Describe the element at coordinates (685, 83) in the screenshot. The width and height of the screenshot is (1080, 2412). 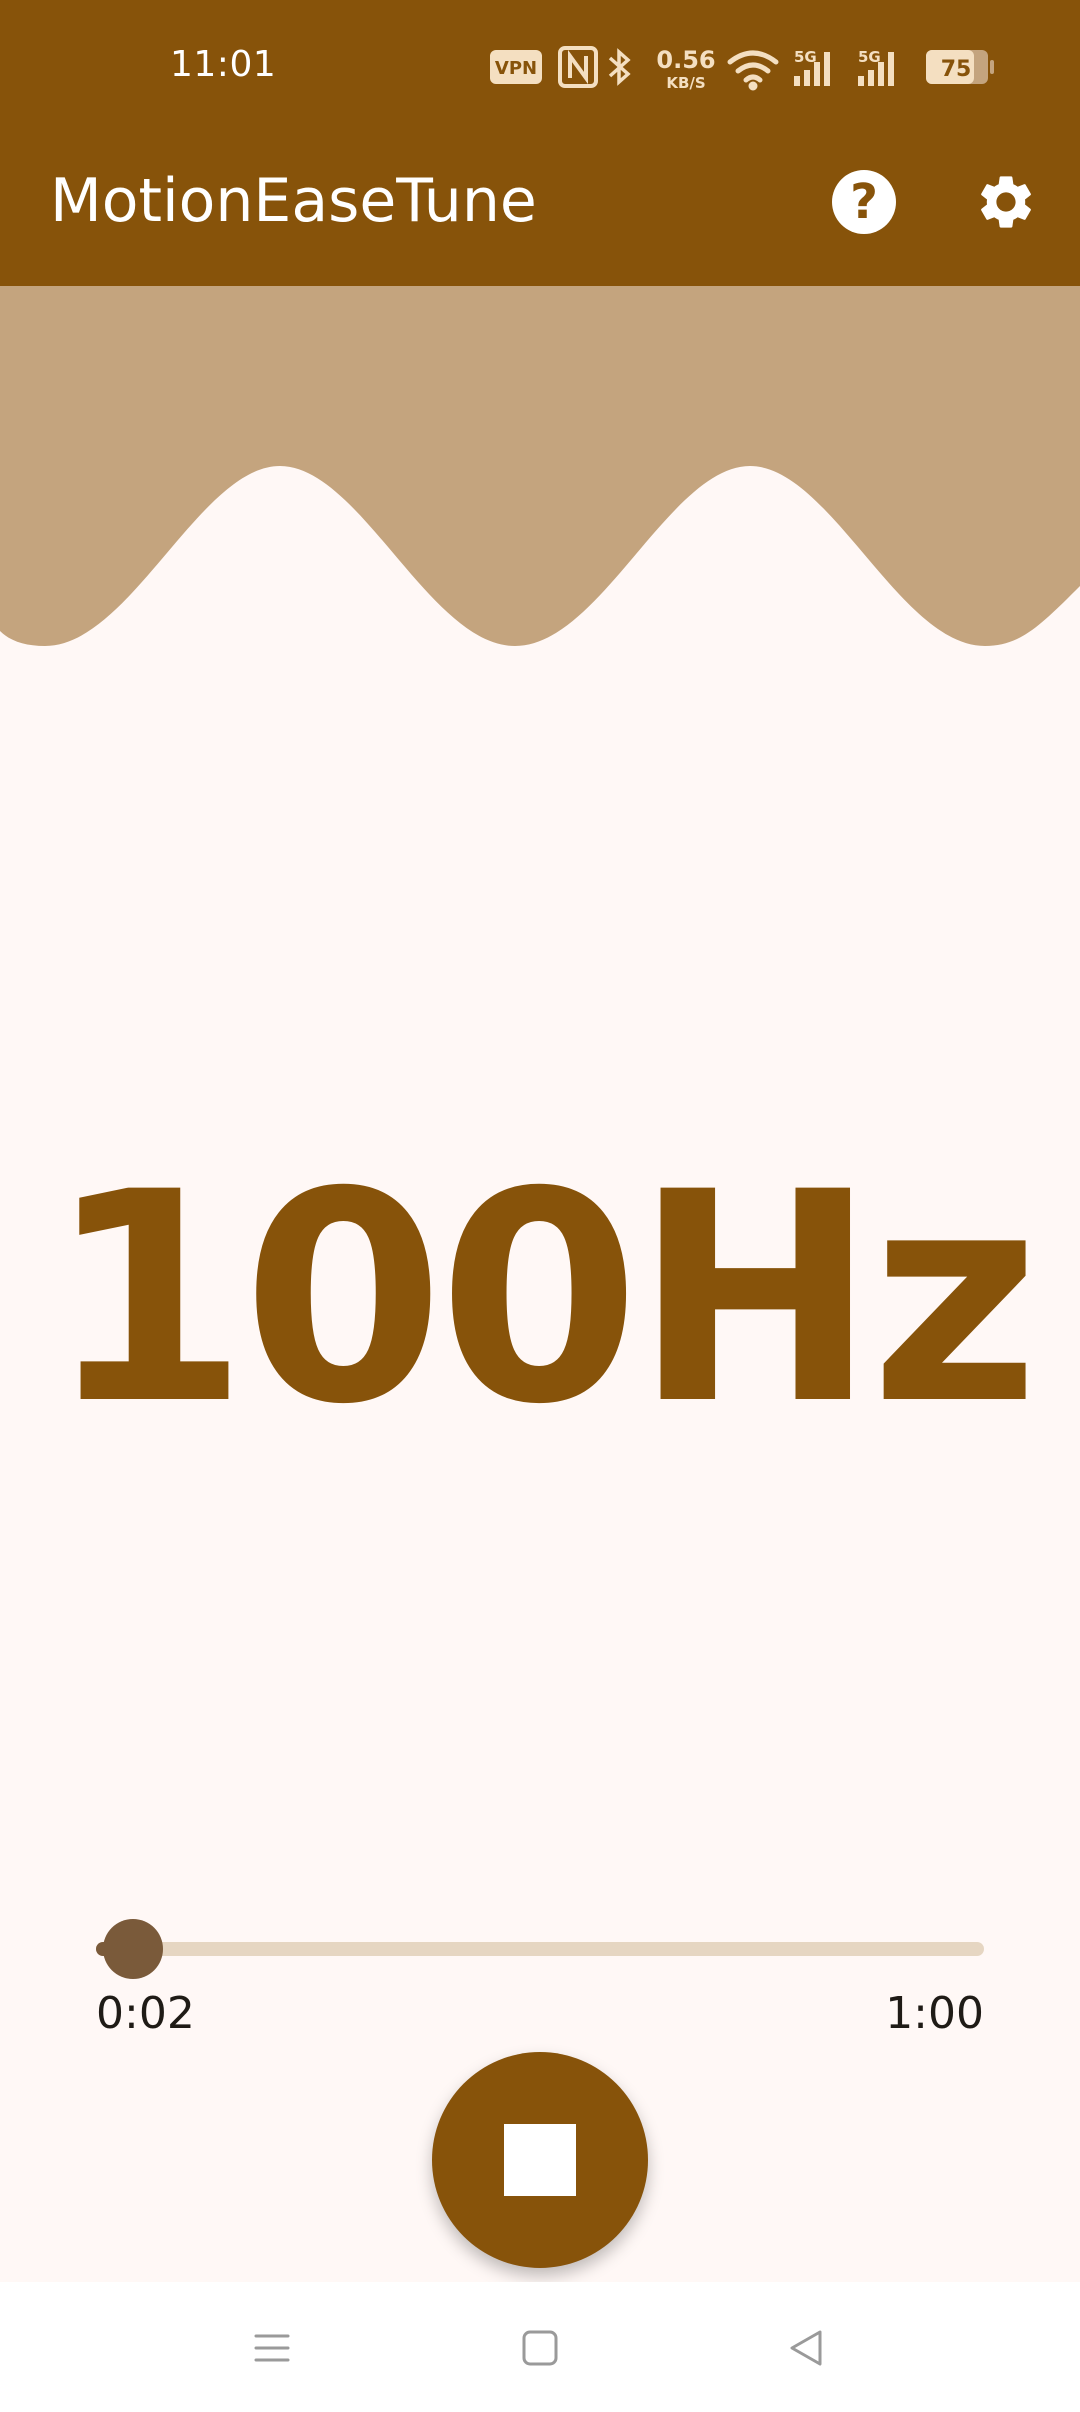
I see `network-speed-unit: KB/S` at that location.